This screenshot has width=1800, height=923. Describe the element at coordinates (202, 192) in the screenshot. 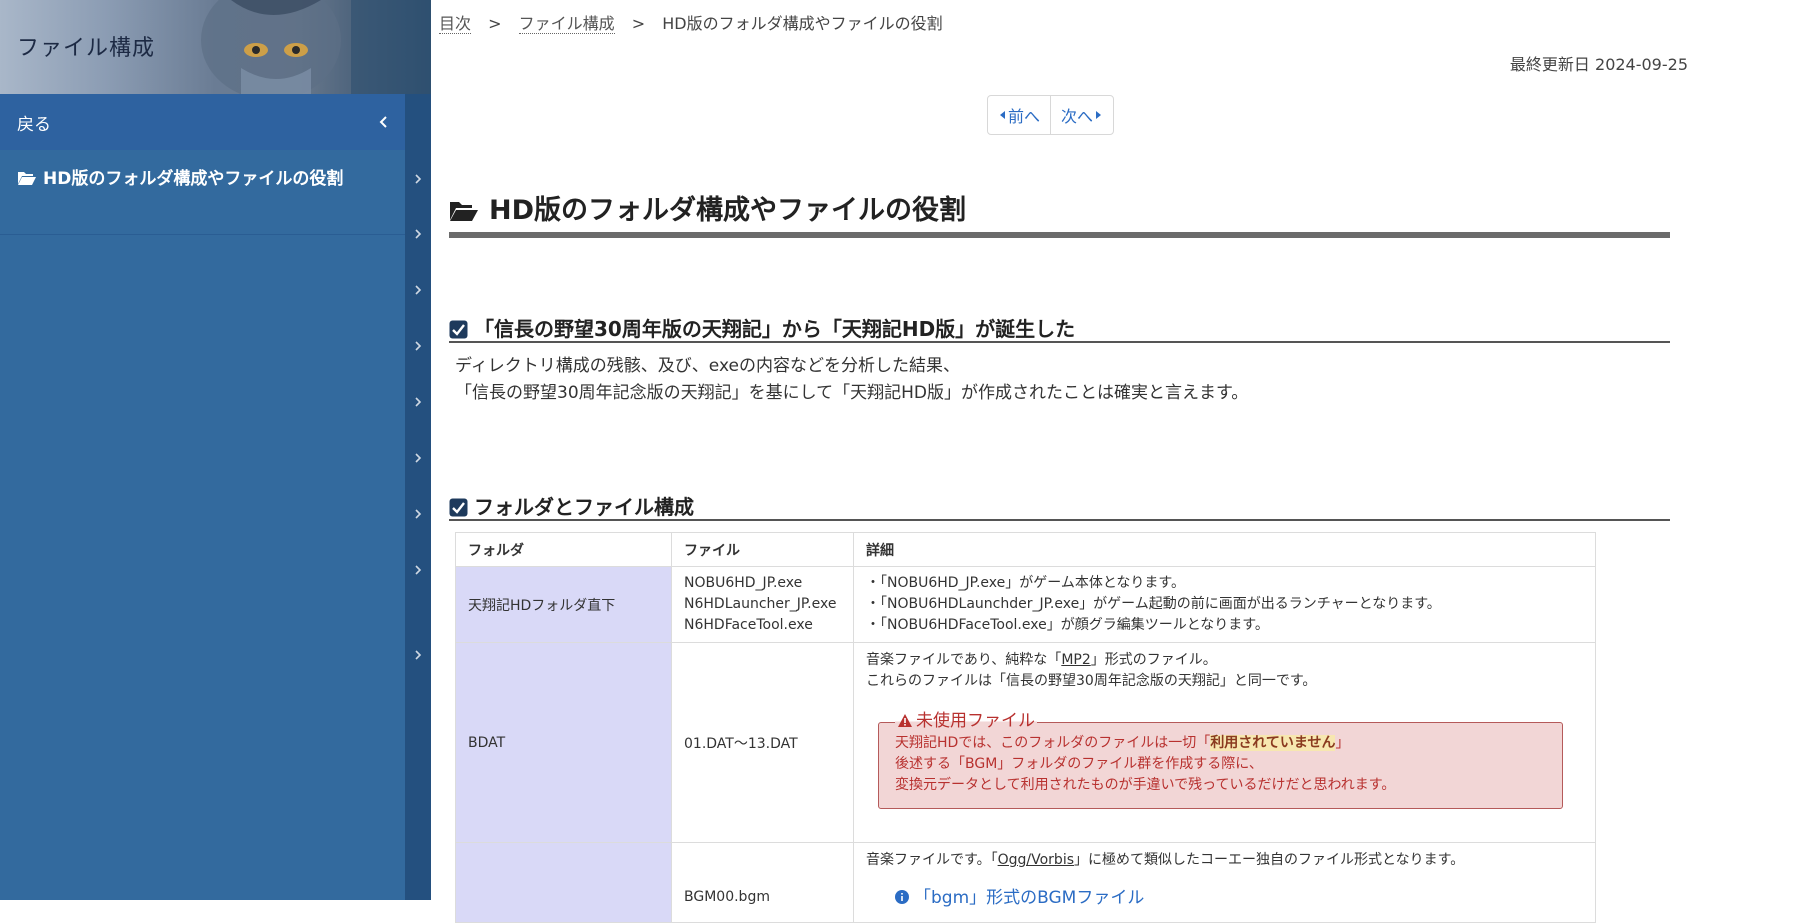

I see `sidebar-item-current: HD版のフォルダ構成やファイルの役割` at that location.